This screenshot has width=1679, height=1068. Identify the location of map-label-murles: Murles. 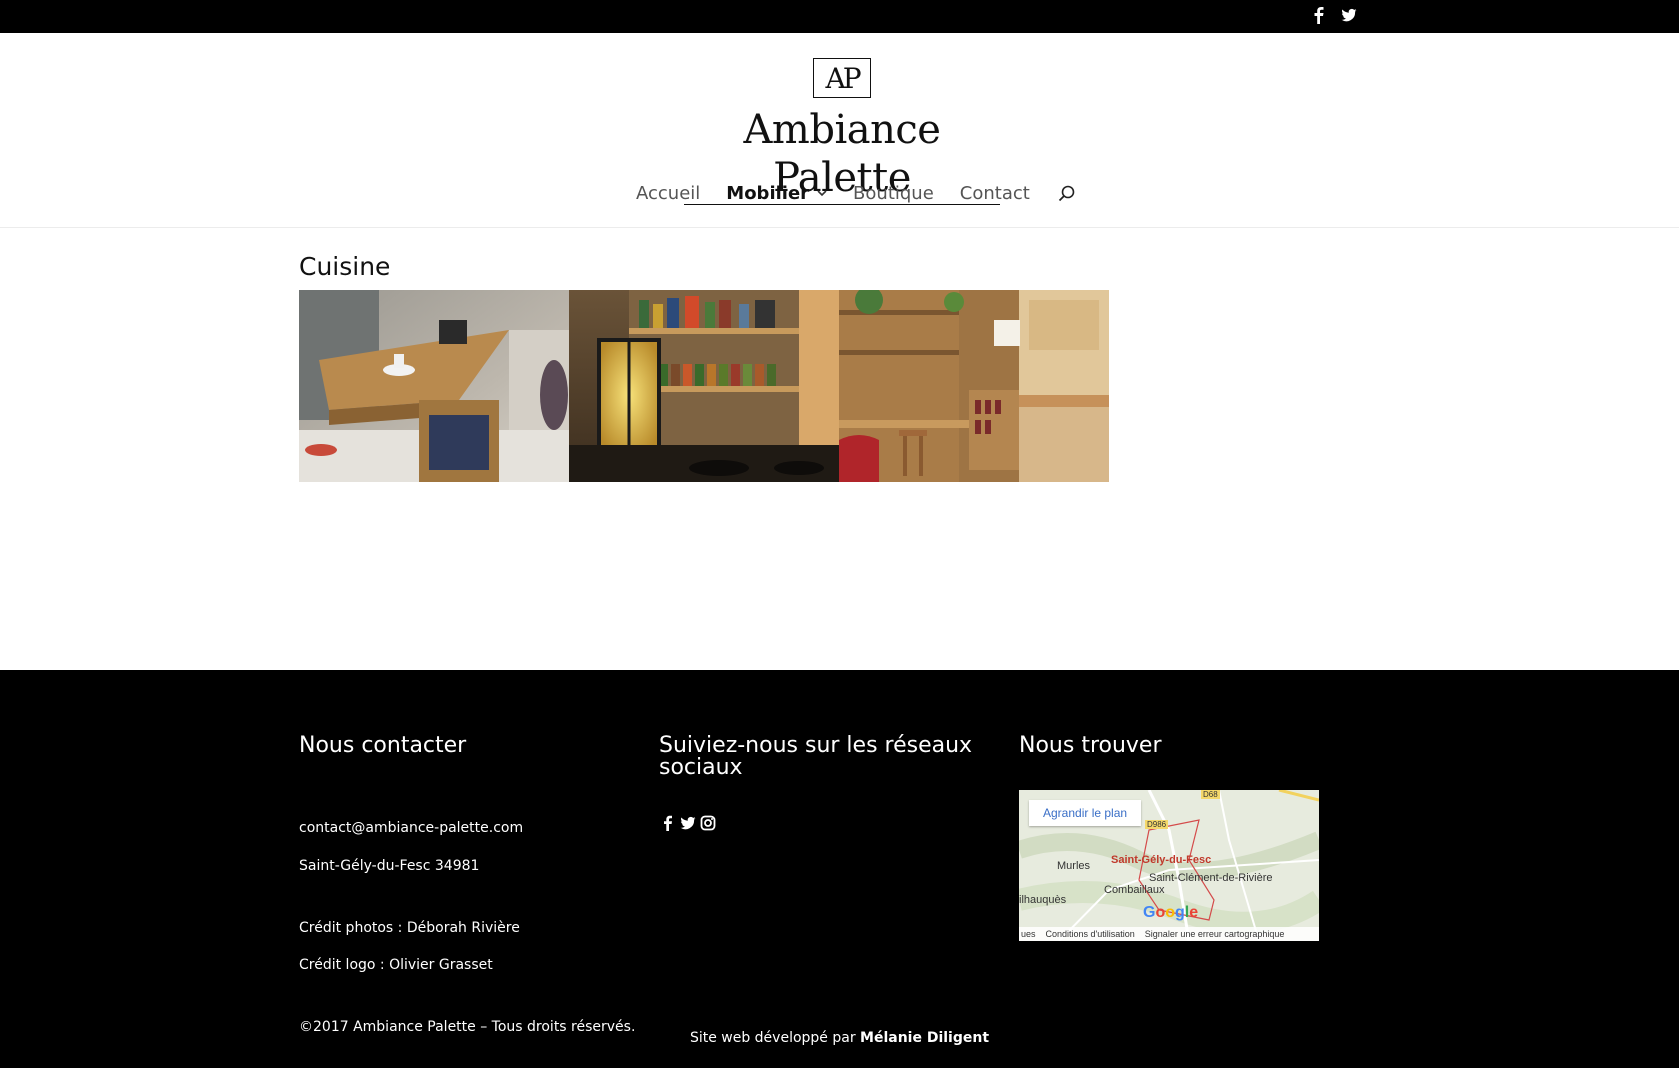
(1074, 866).